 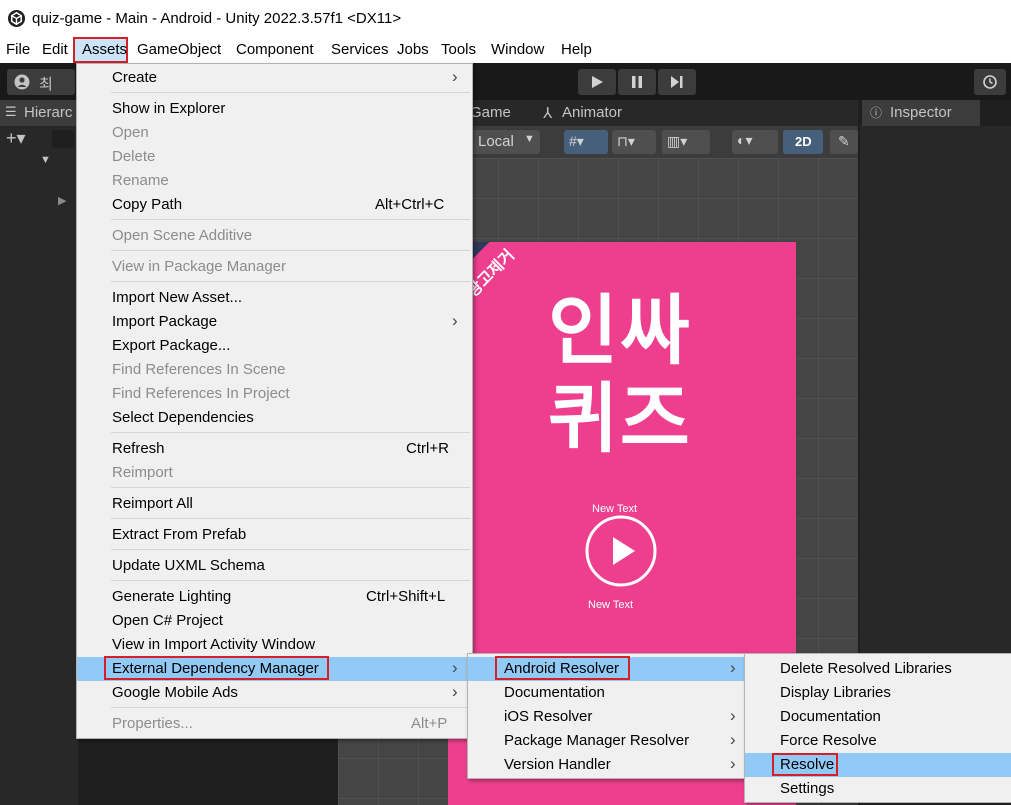 I want to click on resolve-annotation-box, so click(x=805, y=764).